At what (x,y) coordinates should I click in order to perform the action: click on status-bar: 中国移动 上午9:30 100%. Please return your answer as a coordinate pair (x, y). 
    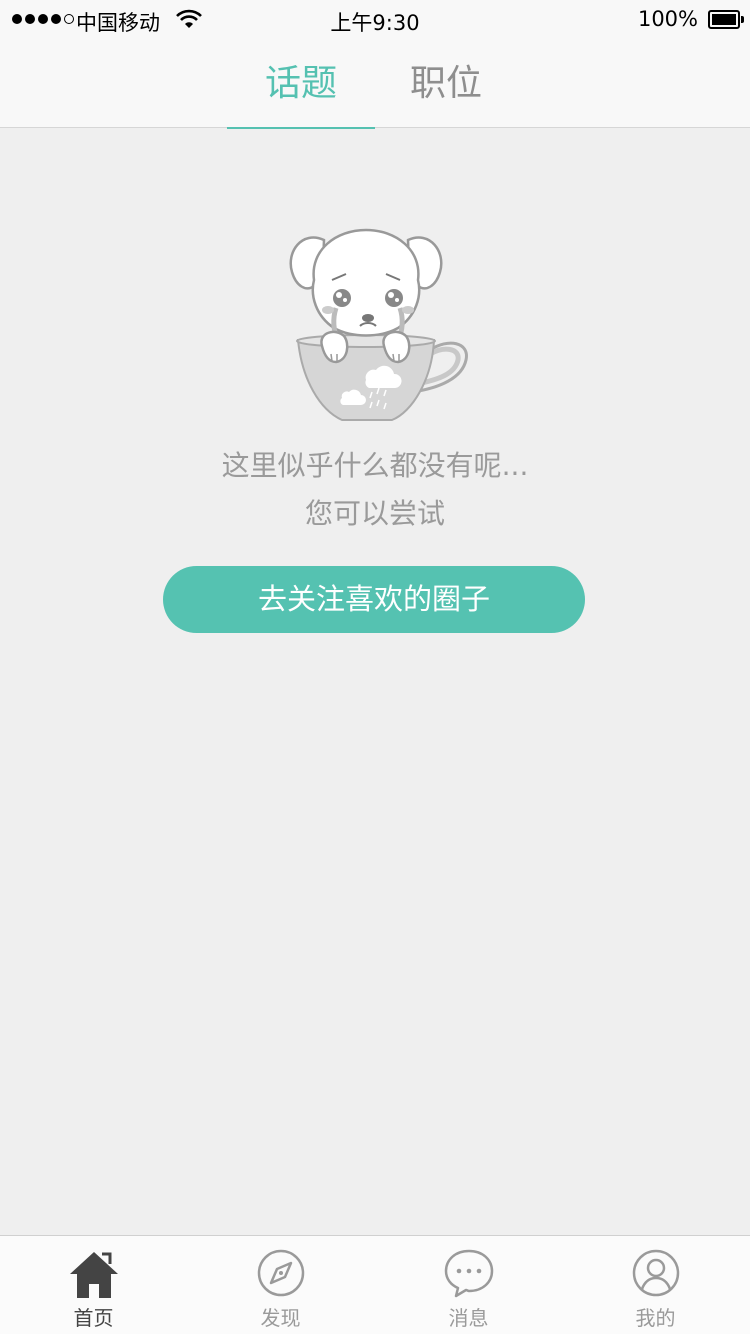
    Looking at the image, I should click on (375, 20).